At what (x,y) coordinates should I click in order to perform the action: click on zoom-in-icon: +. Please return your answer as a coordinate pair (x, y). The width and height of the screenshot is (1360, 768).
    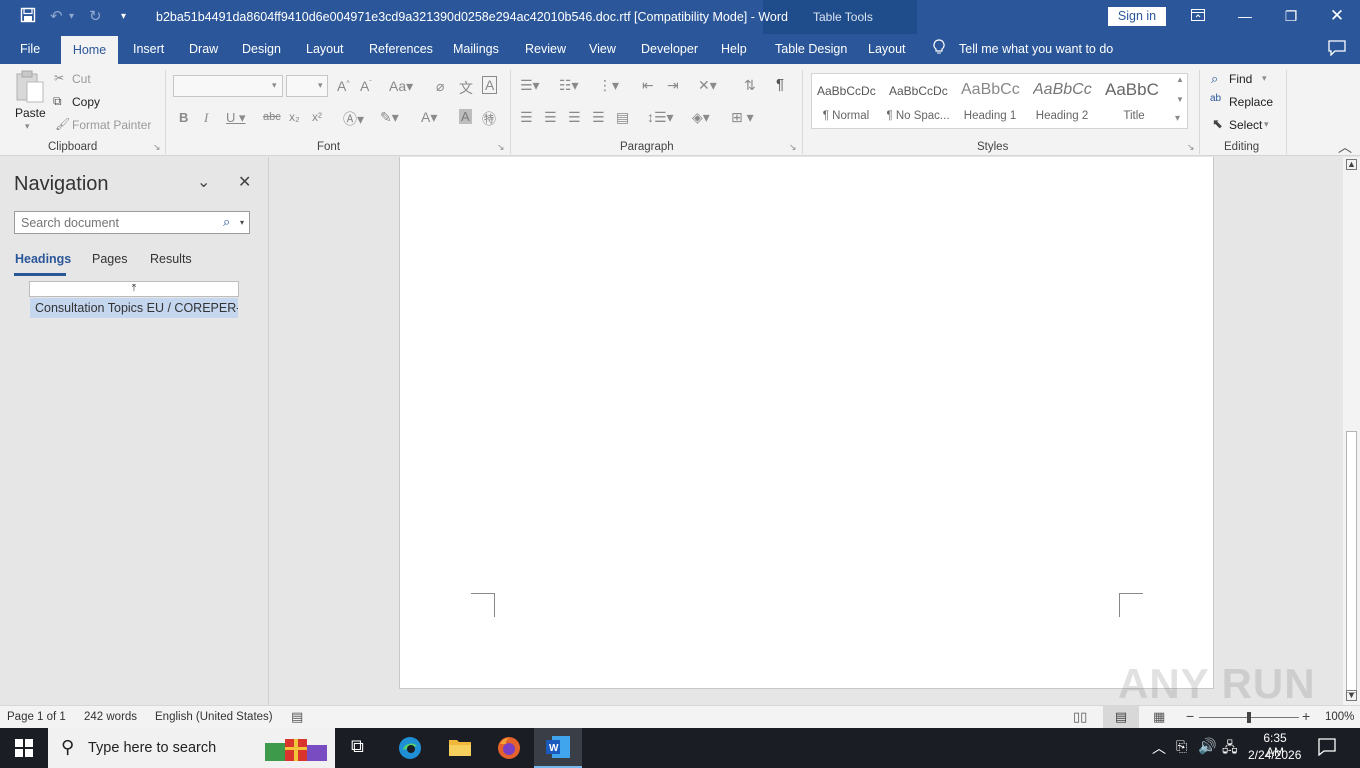
    Looking at the image, I should click on (1306, 716).